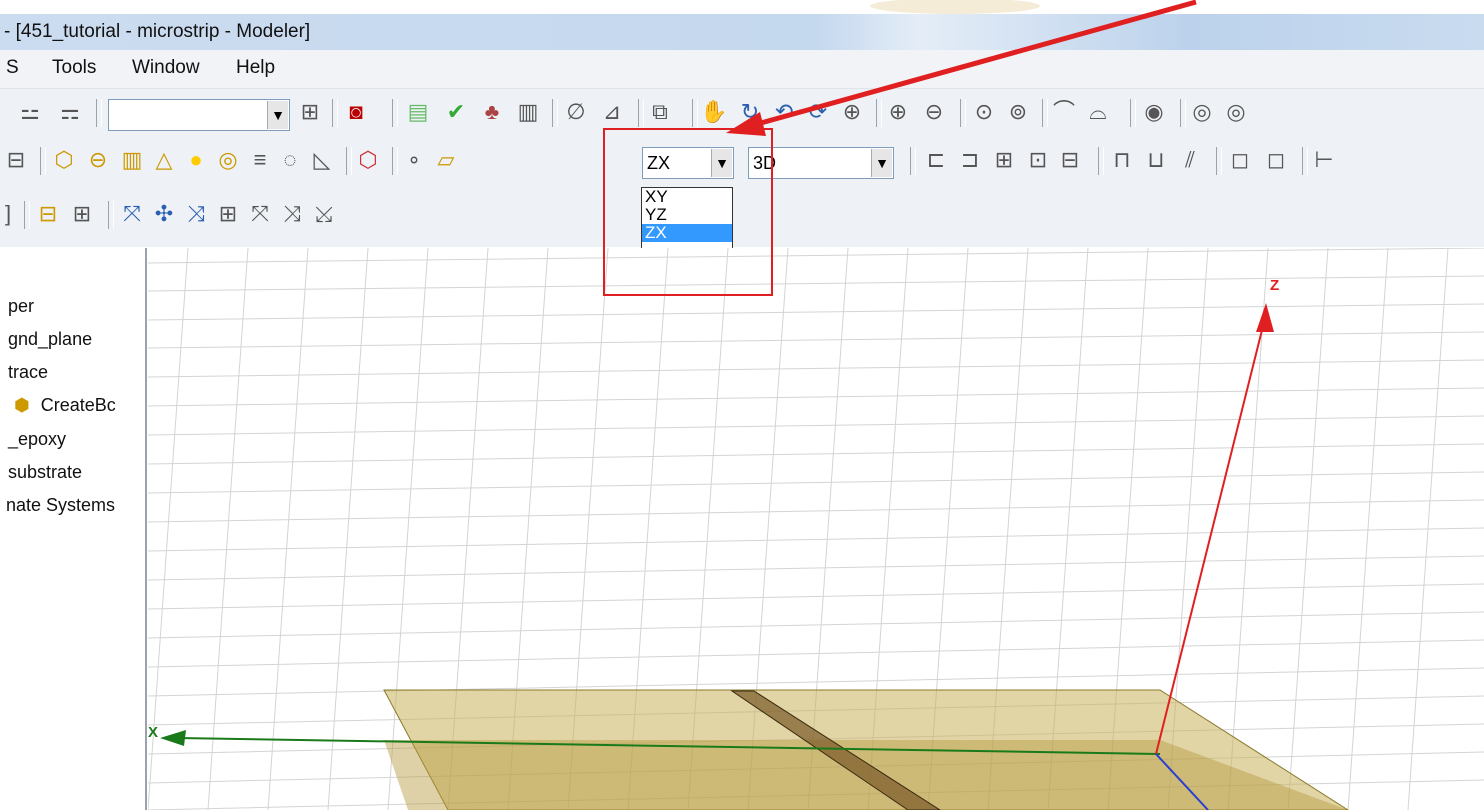  What do you see at coordinates (1190, 160) in the screenshot?
I see `mirror-icon: ⫽` at bounding box center [1190, 160].